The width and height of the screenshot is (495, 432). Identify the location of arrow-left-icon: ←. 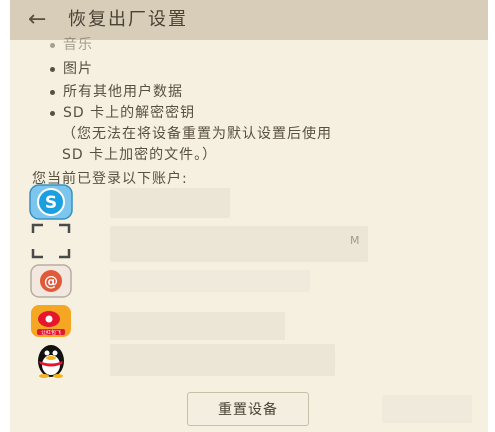
(41, 20).